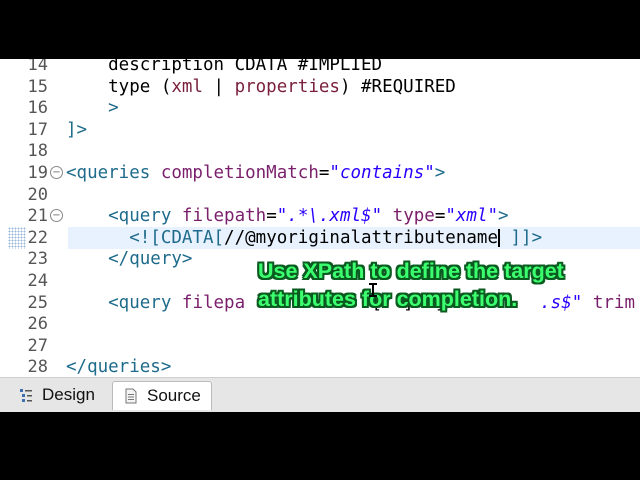 The width and height of the screenshot is (640, 480). I want to click on code-token: completionMatch, so click(239, 173).